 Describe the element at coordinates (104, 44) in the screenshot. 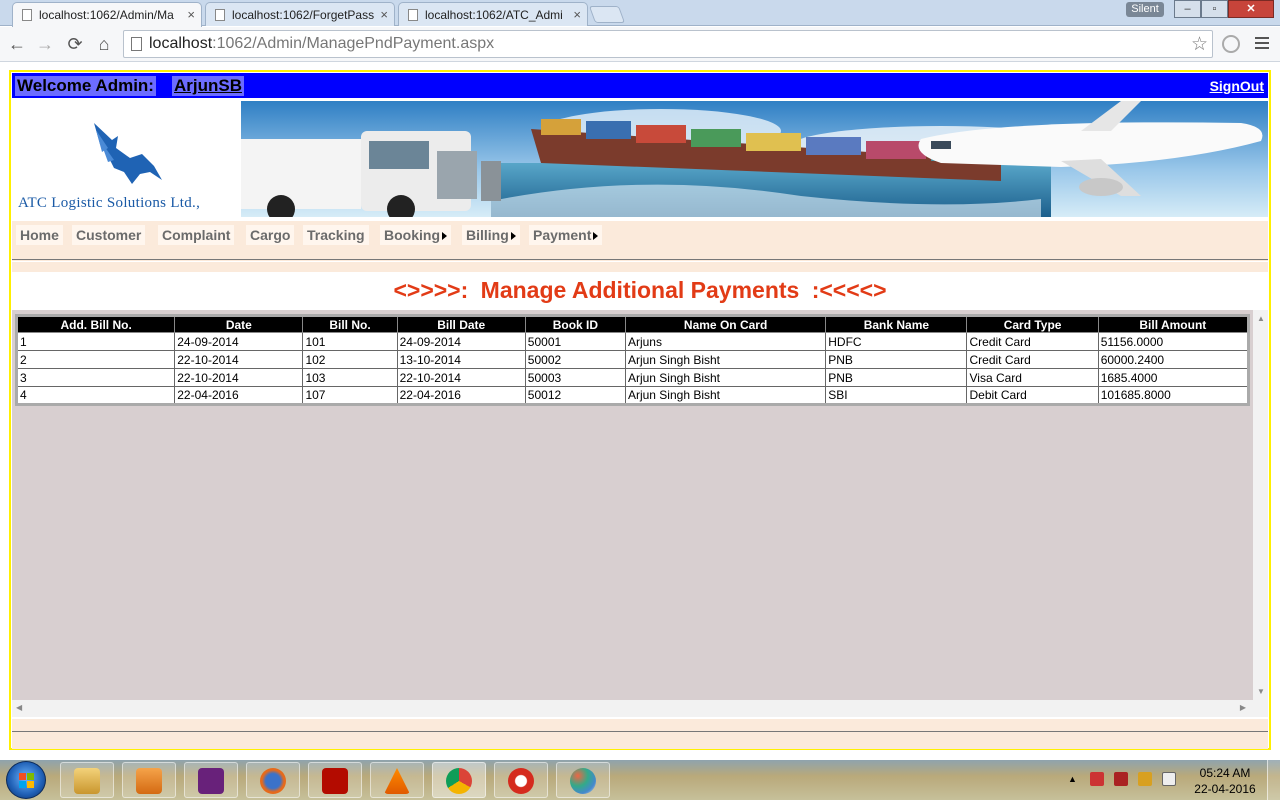

I see `home-icon: ⌂` at that location.